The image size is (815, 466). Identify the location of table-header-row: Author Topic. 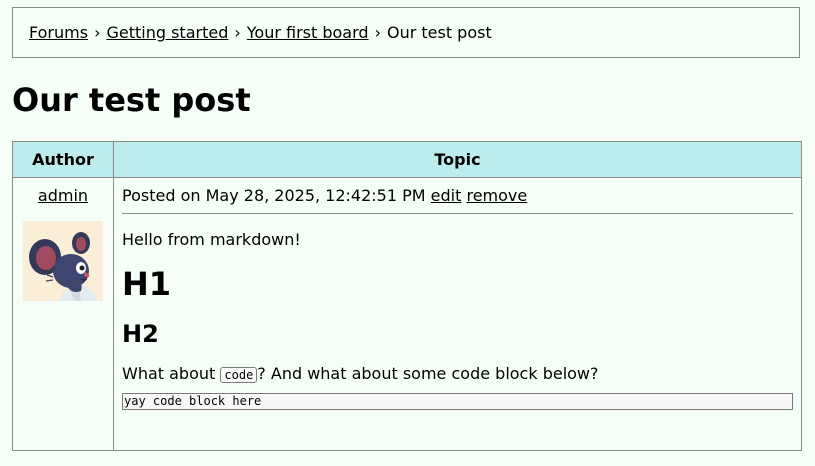
(407, 159).